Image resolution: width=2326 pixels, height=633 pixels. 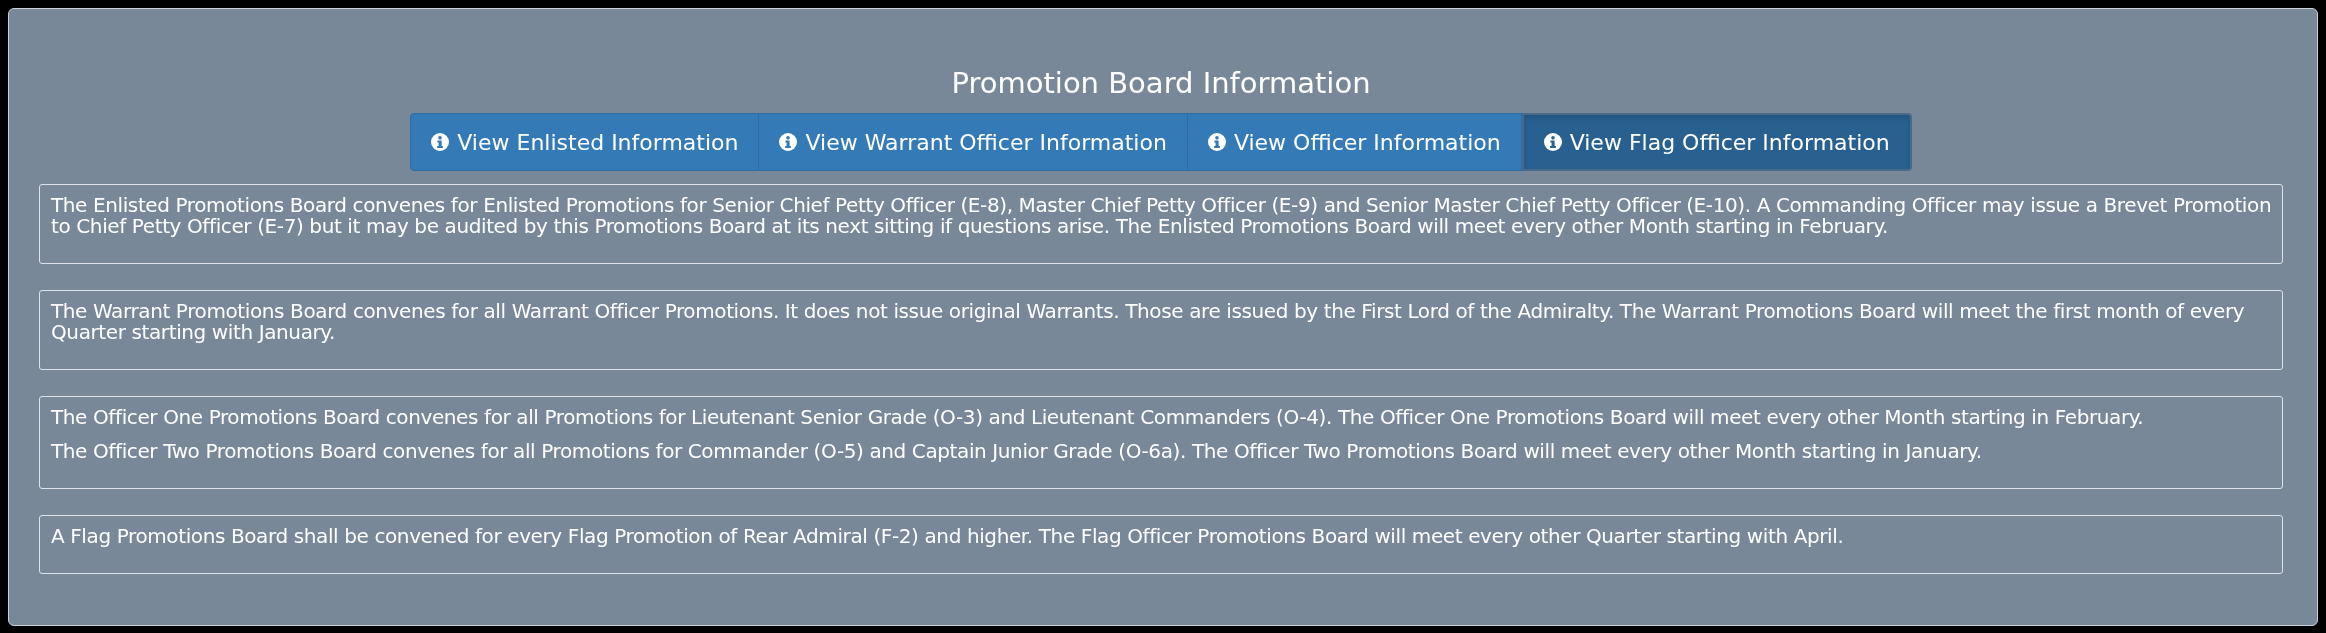 What do you see at coordinates (1017, 451) in the screenshot?
I see `description-text: The Officer Two Promotions Board convenes for all Promotions for Commander (O-5) and Captain Junior Grade (O-6a). The Officer Two Promotions Board will meet every other Month starting in January.` at bounding box center [1017, 451].